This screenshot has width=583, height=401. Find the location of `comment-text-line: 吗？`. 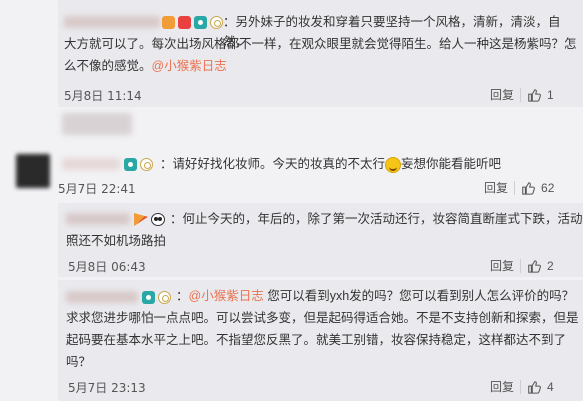

comment-text-line: 吗？ is located at coordinates (79, 362).